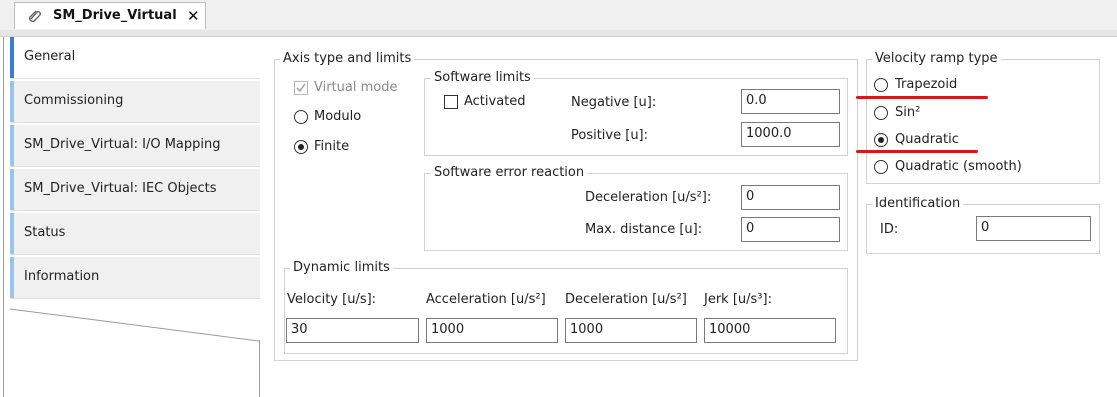 The height and width of the screenshot is (397, 1117). What do you see at coordinates (936, 58) in the screenshot?
I see `group-title: Velocity ramp type` at bounding box center [936, 58].